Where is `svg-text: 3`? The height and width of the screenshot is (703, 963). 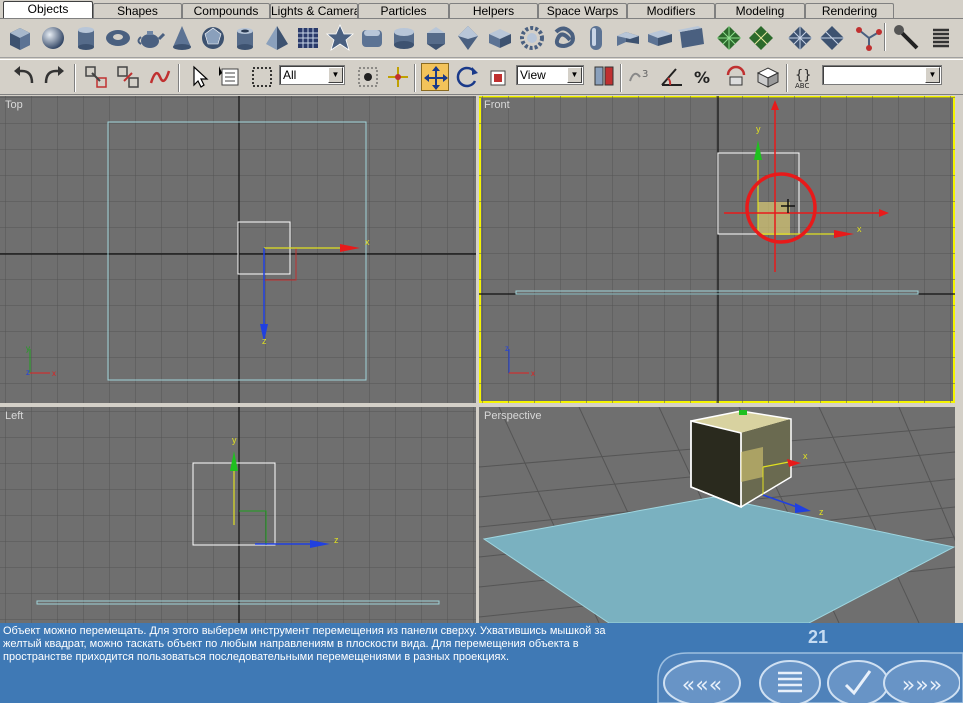 svg-text: 3 is located at coordinates (645, 74).